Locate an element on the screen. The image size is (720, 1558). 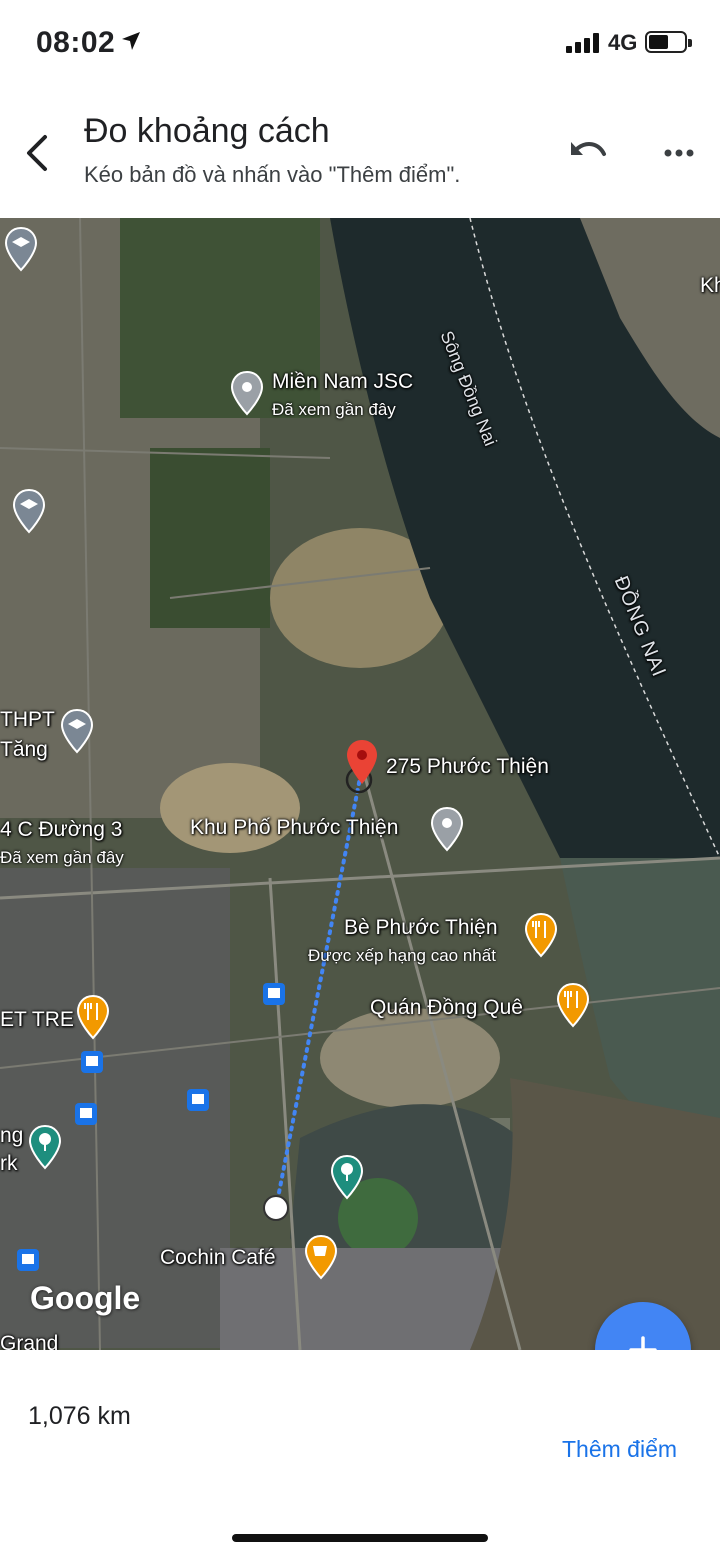
route-start-point is located at coordinates (276, 1208).